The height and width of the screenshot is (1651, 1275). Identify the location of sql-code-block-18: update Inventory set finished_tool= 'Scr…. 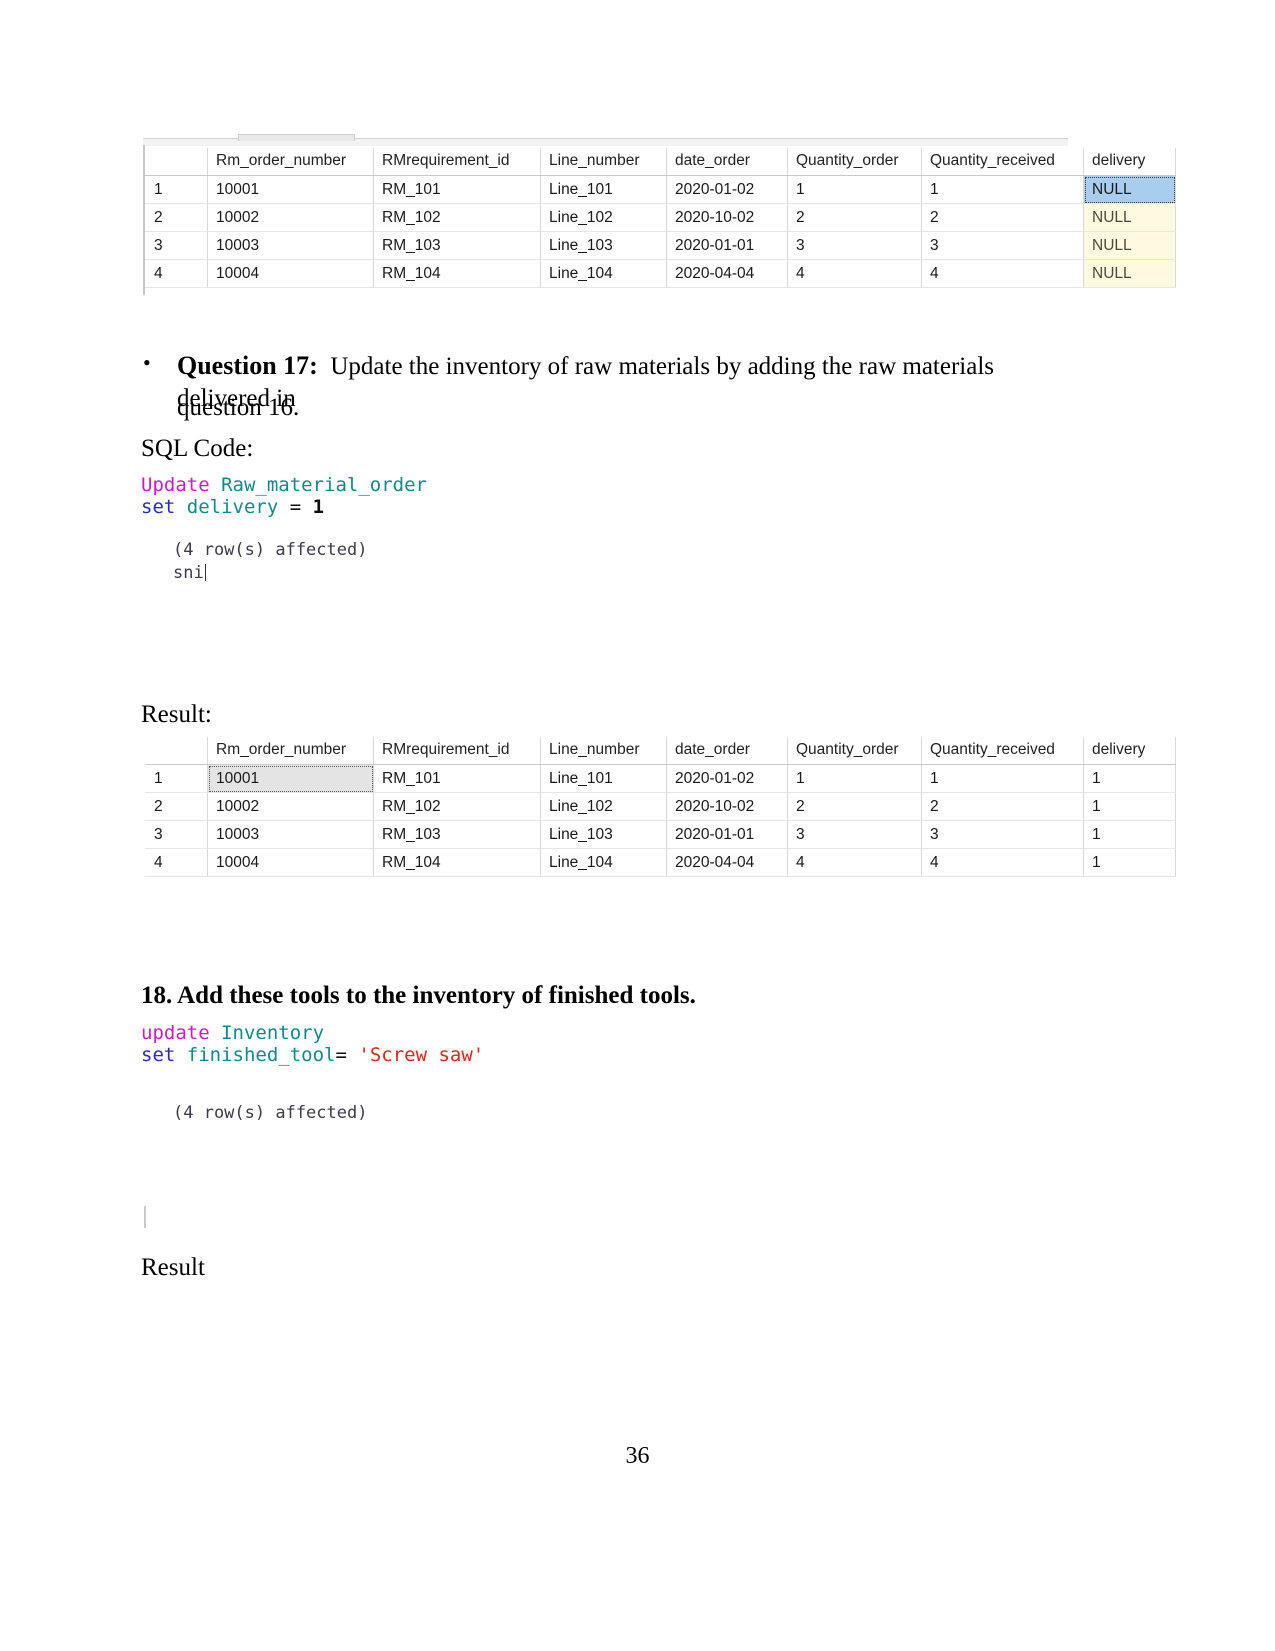
(312, 1044).